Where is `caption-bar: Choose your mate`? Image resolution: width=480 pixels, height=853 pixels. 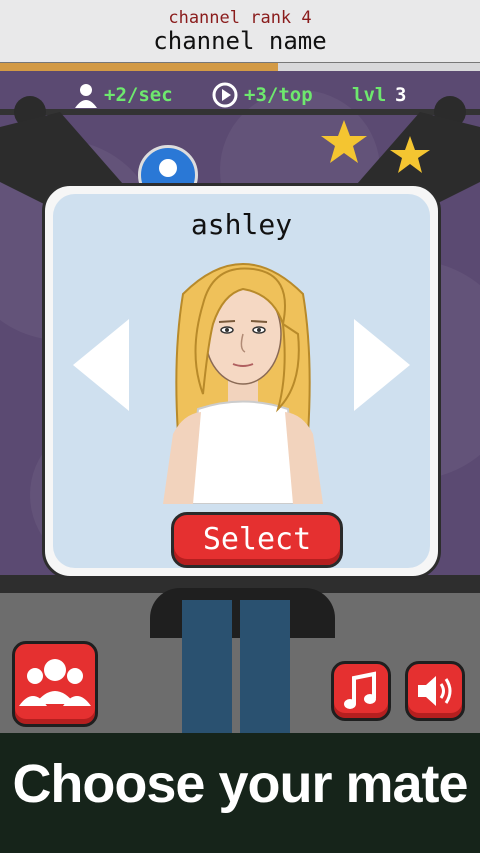
caption-bar: Choose your mate is located at coordinates (240, 793).